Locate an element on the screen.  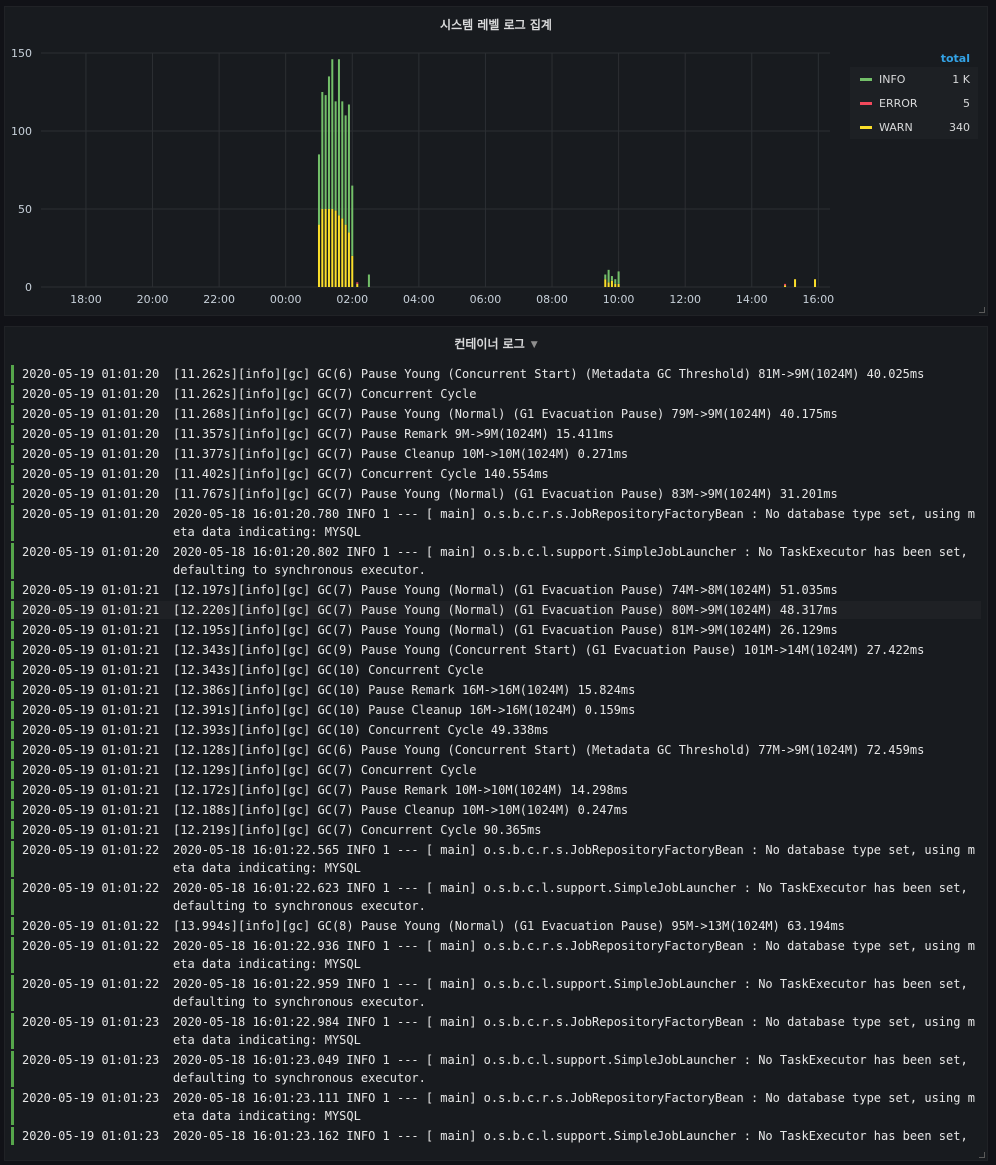
legend-item-info: INFO 1 K is located at coordinates (914, 79).